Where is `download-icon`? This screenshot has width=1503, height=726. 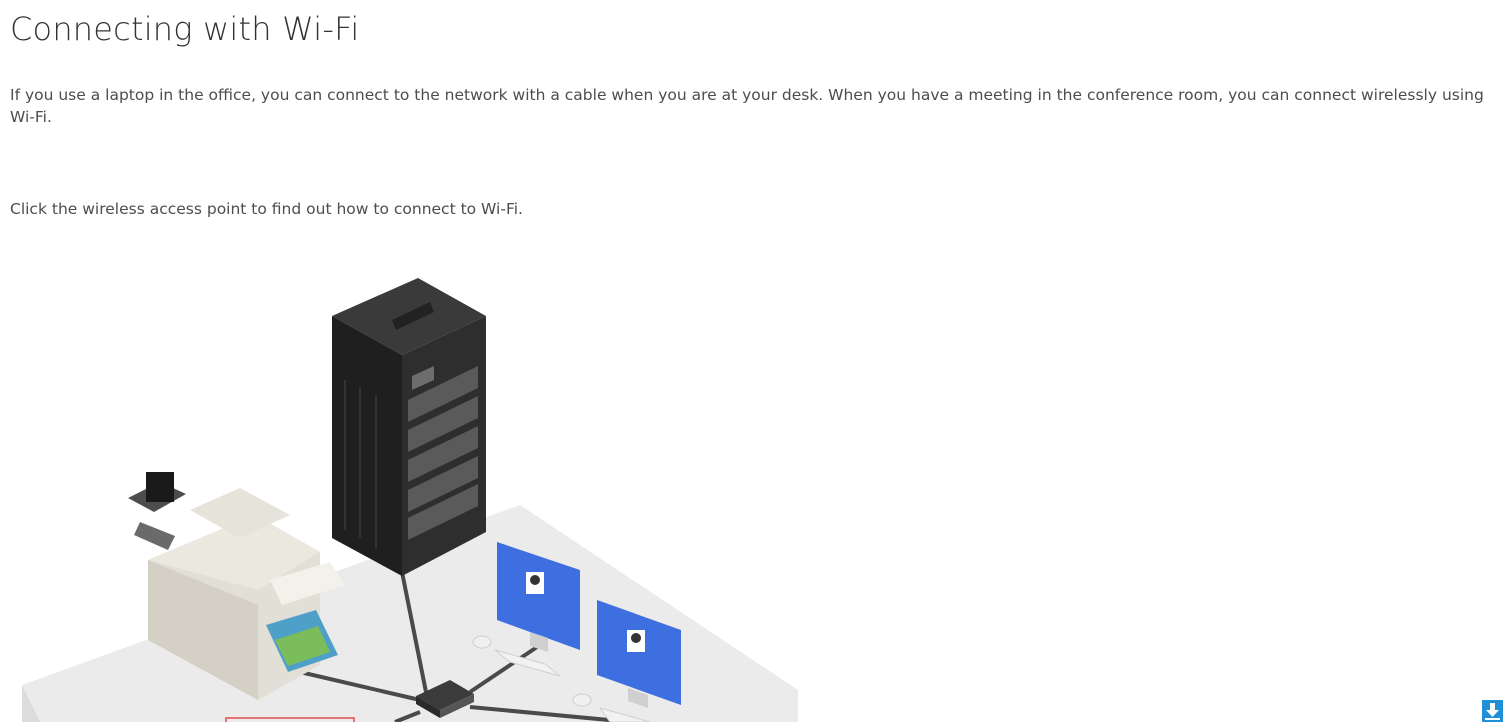
download-icon is located at coordinates (1492, 711).